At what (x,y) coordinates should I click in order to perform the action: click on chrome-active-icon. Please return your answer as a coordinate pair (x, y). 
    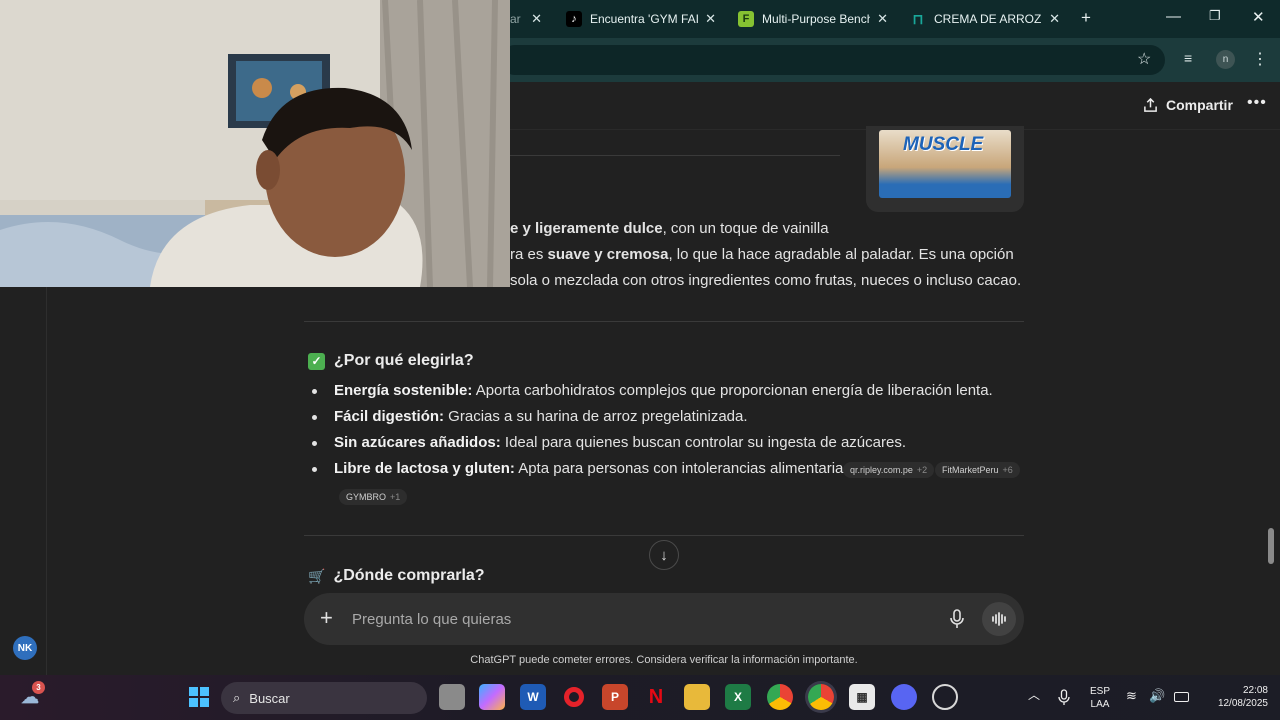
    Looking at the image, I should click on (821, 697).